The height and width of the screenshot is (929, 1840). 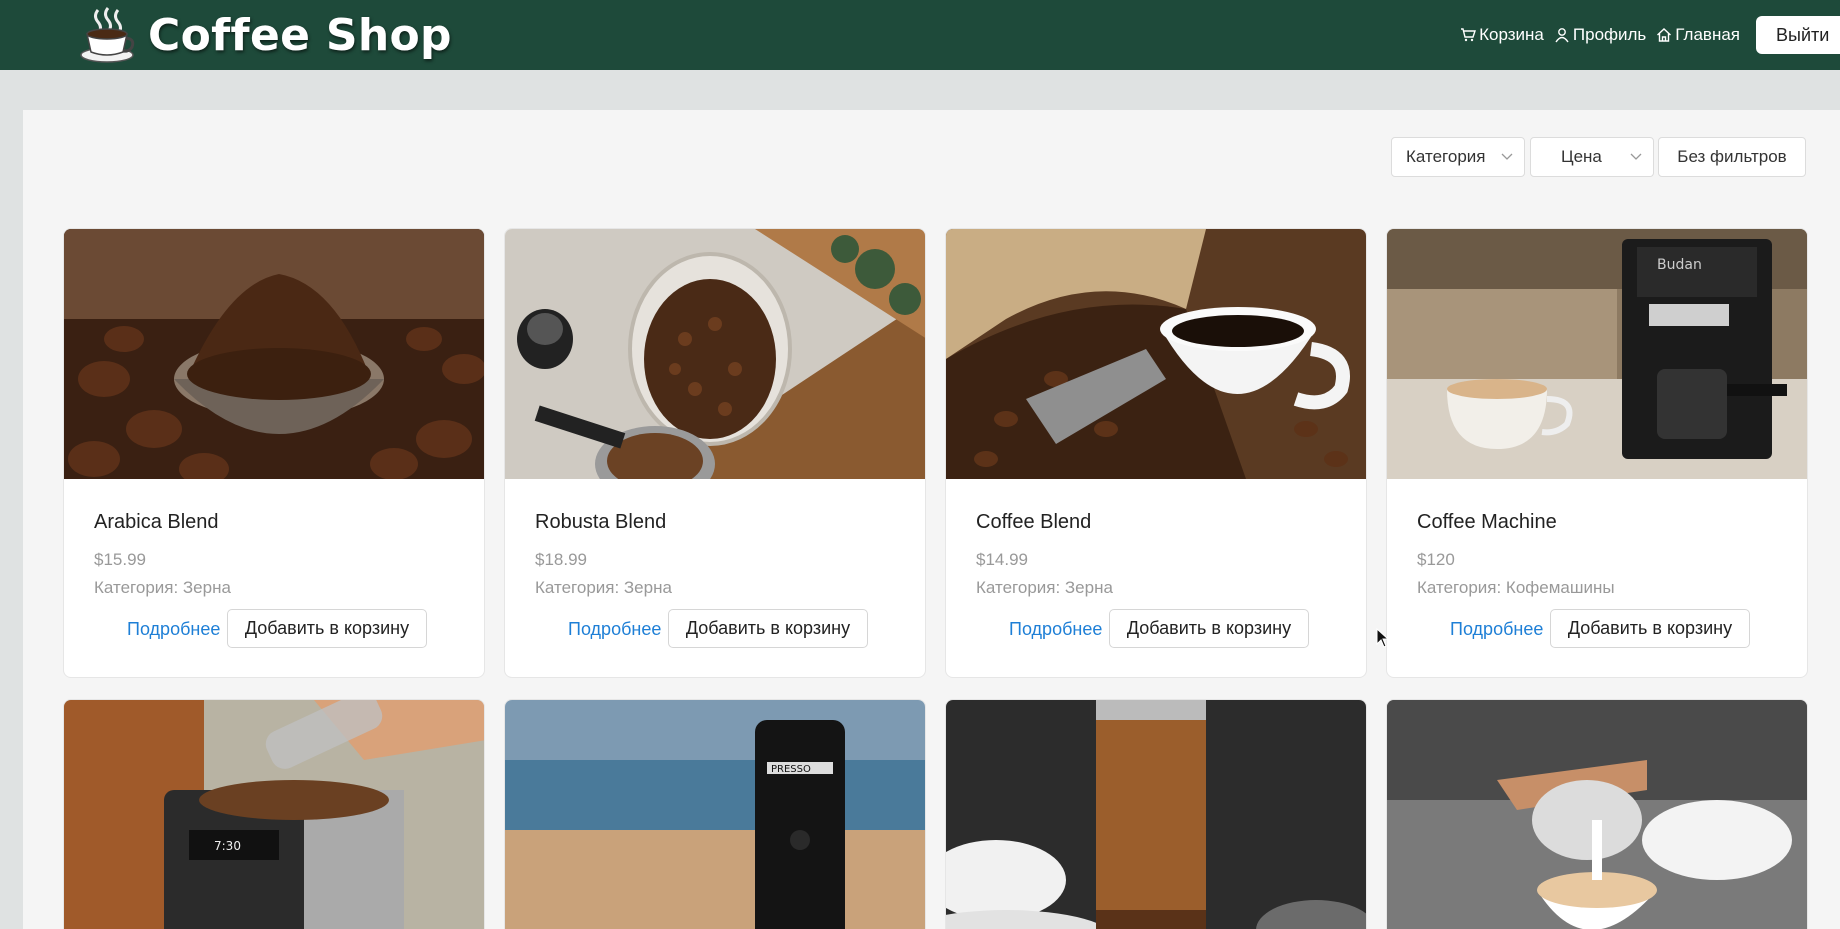 I want to click on nav-profile: Профиль, so click(x=1600, y=35).